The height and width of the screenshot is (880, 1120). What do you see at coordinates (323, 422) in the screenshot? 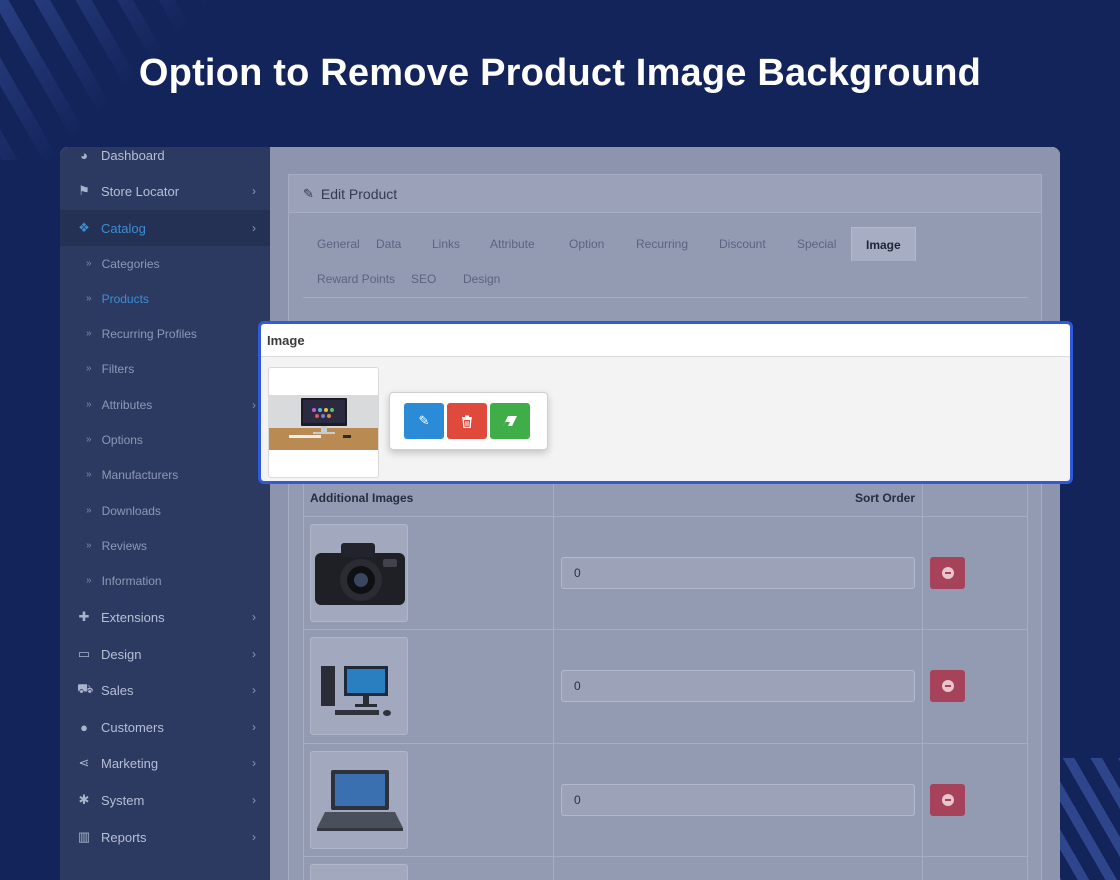
I see `main-product-image` at bounding box center [323, 422].